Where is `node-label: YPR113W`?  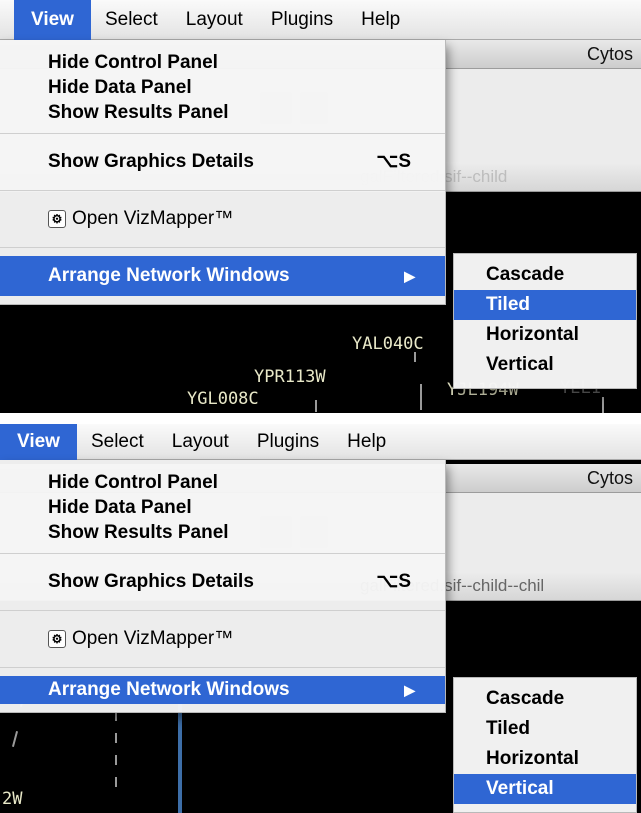
node-label: YPR113W is located at coordinates (290, 377).